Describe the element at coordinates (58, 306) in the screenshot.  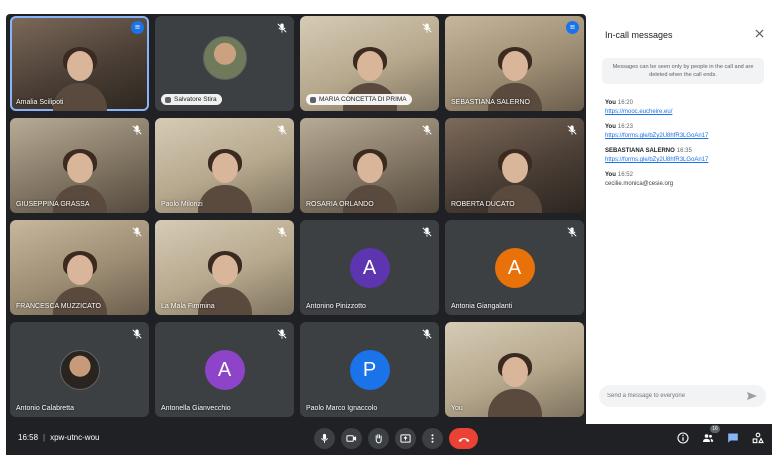
I see `participant-name: FRANCESCA MUZZICATO` at that location.